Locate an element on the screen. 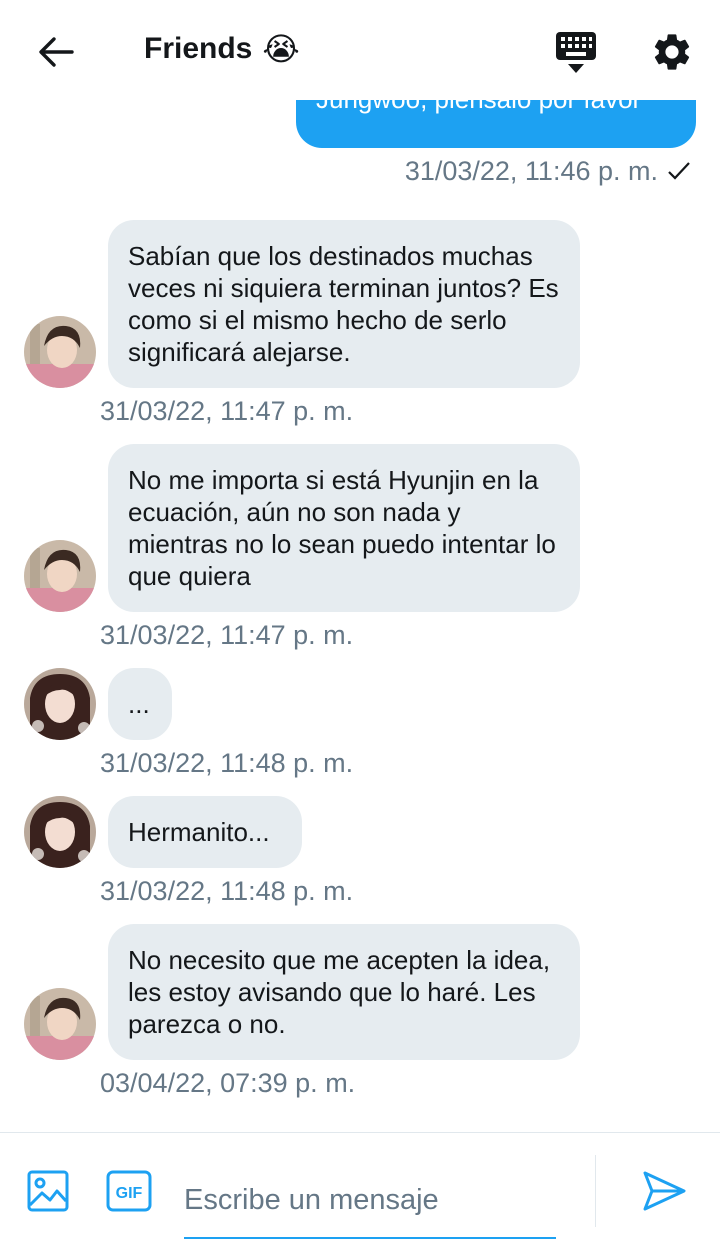 This screenshot has height=1250, width=720. add-image-button is located at coordinates (48, 1191).